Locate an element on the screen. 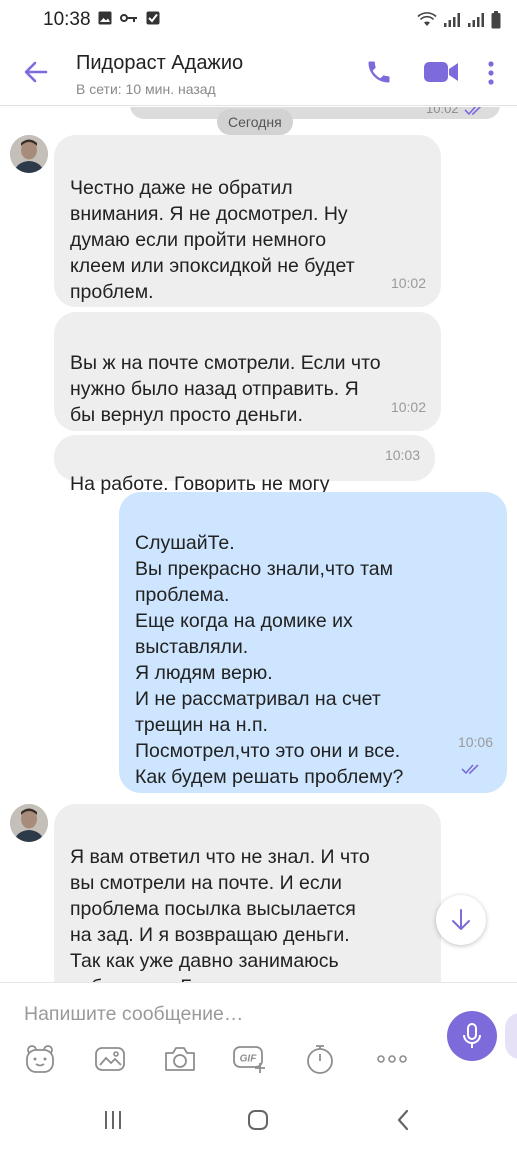  system-icons is located at coordinates (459, 20).